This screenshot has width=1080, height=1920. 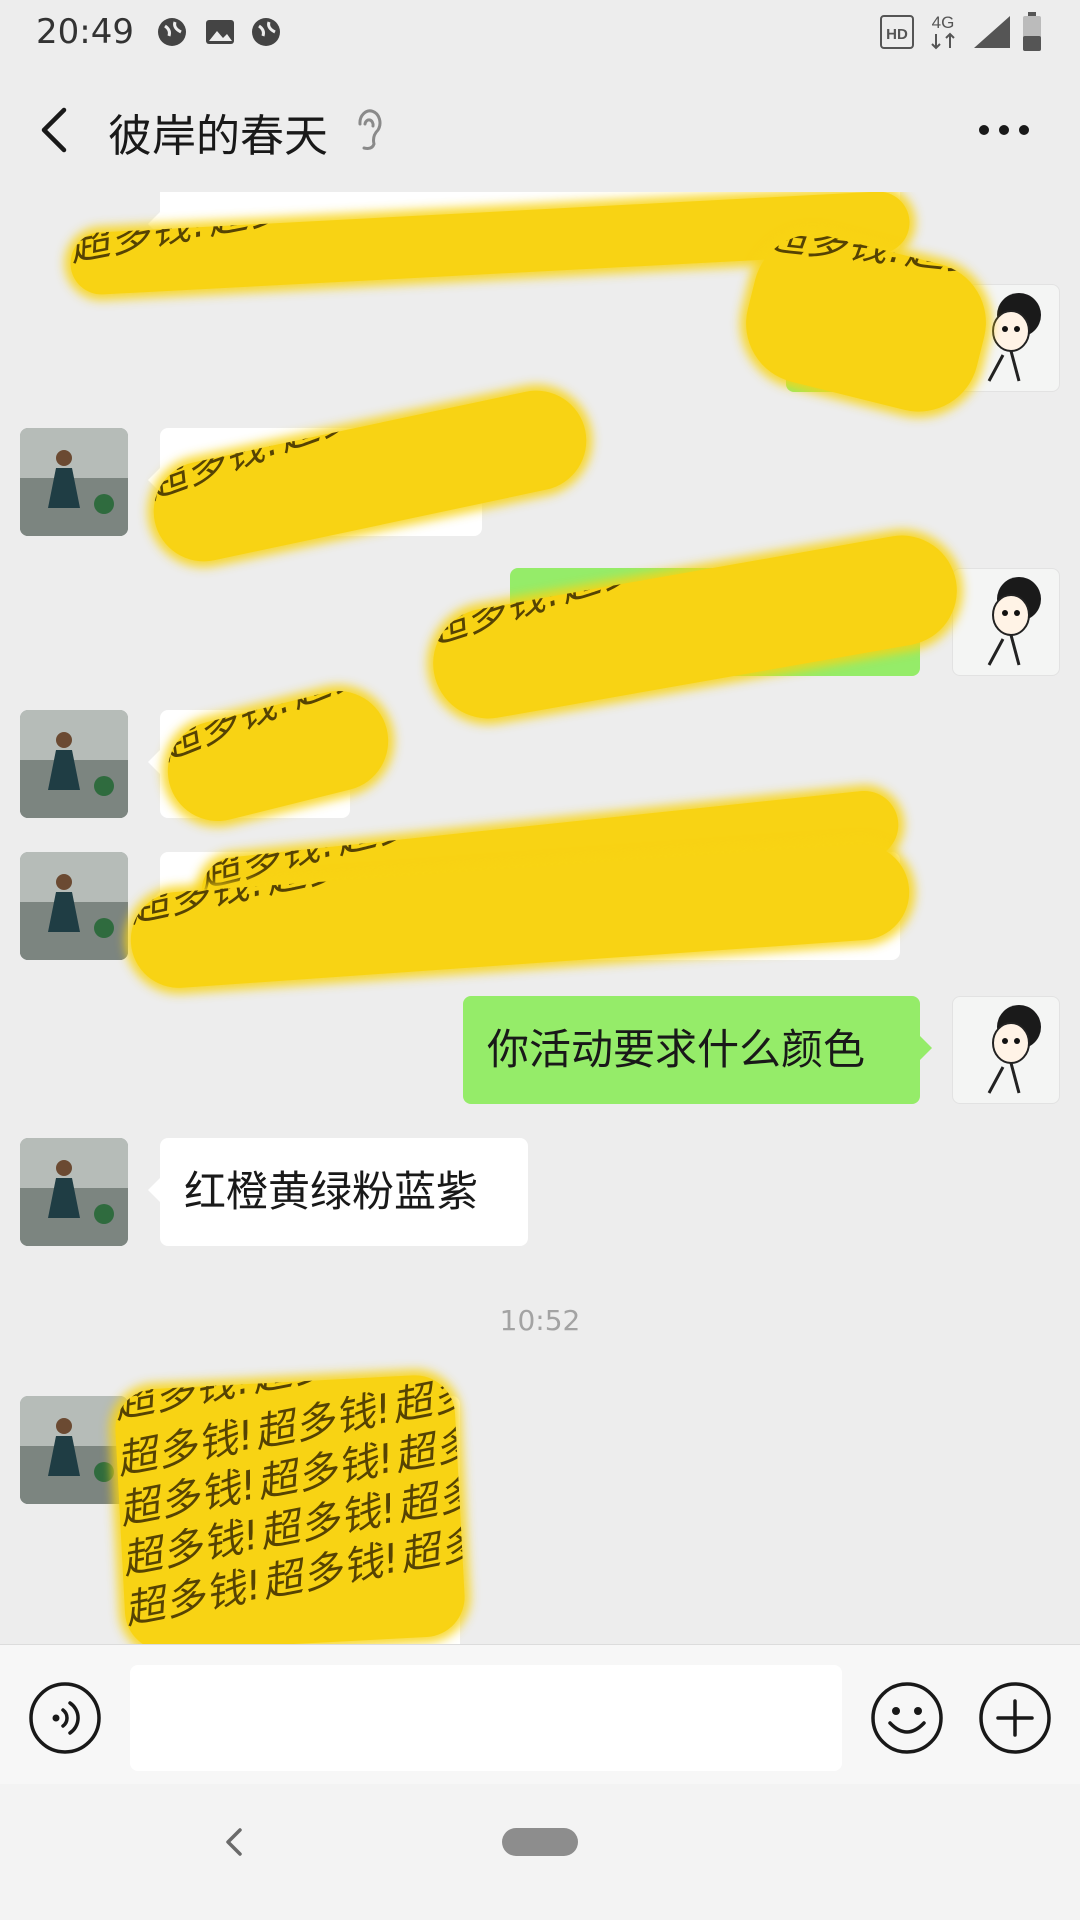 What do you see at coordinates (85, 32) in the screenshot?
I see `status-time: 20:49` at bounding box center [85, 32].